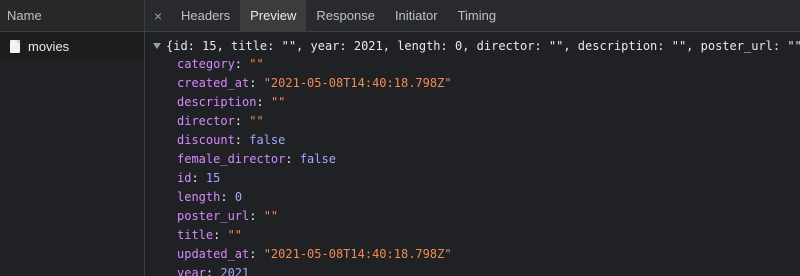 The height and width of the screenshot is (276, 800). I want to click on property-value: 15, so click(213, 178).